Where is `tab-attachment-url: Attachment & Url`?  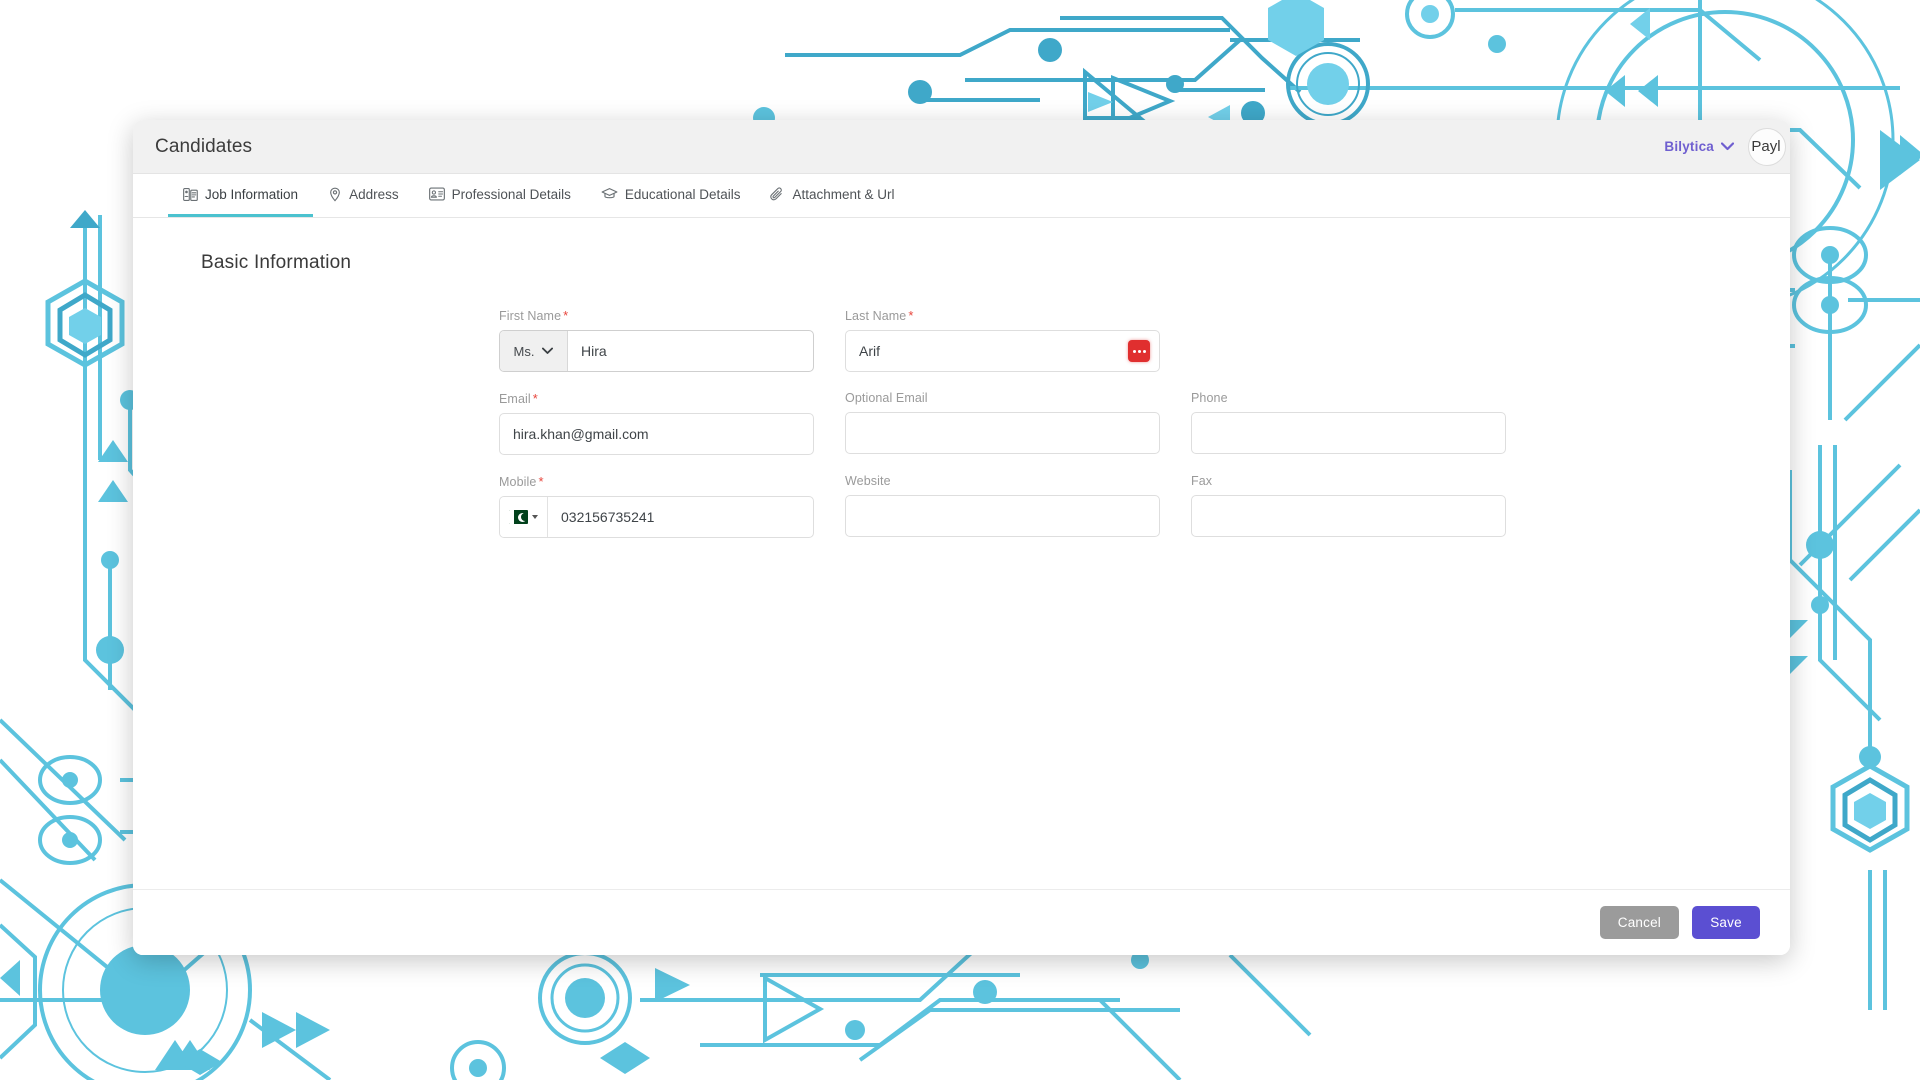 tab-attachment-url: Attachment & Url is located at coordinates (832, 195).